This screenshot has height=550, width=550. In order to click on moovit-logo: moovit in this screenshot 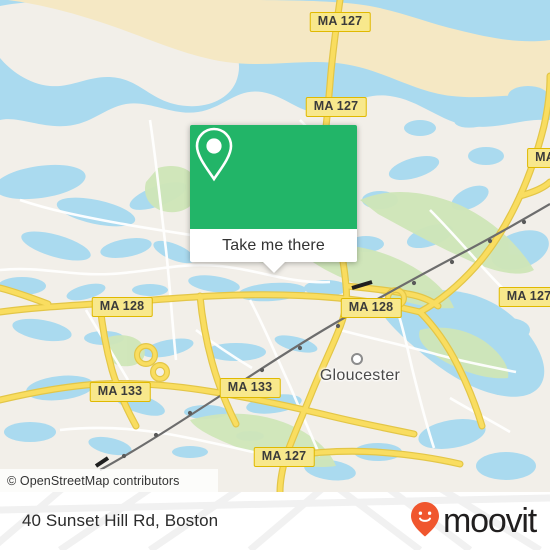, I will do `click(473, 521)`.